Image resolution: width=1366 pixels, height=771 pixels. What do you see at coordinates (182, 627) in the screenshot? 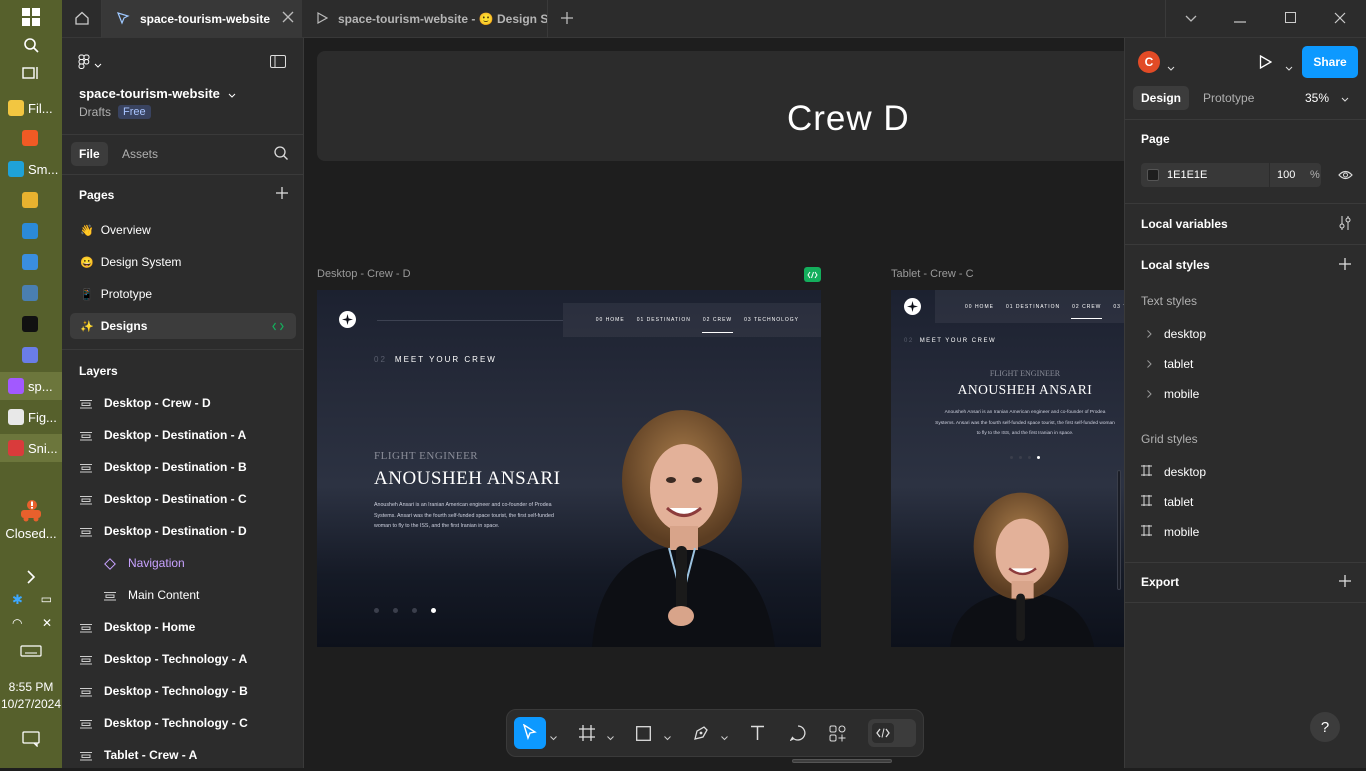
I see `layer-item: Desktop - Home` at bounding box center [182, 627].